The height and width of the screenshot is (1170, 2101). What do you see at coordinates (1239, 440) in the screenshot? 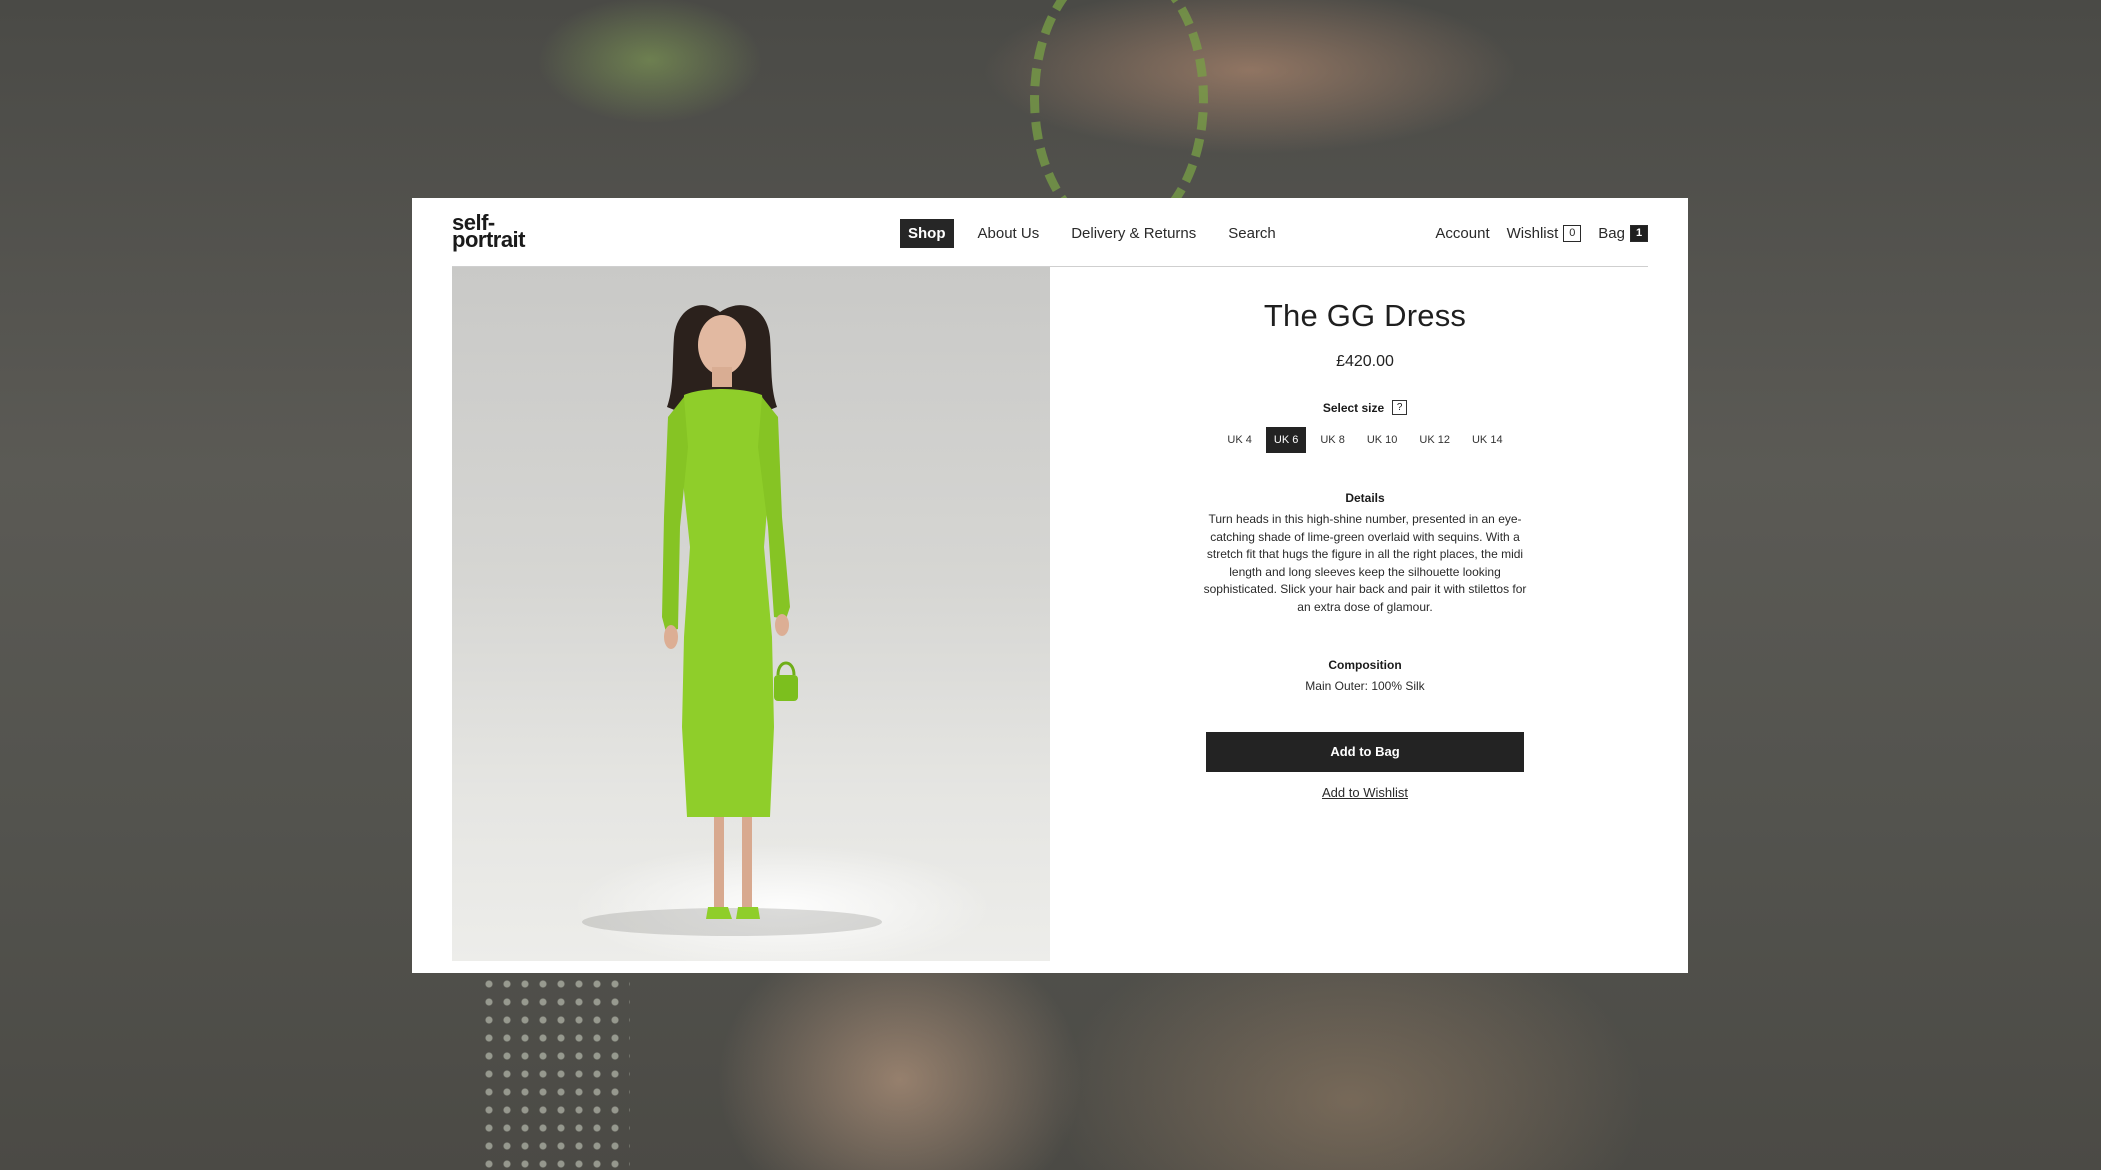
I see `size-option-uk-4: UK 4` at bounding box center [1239, 440].